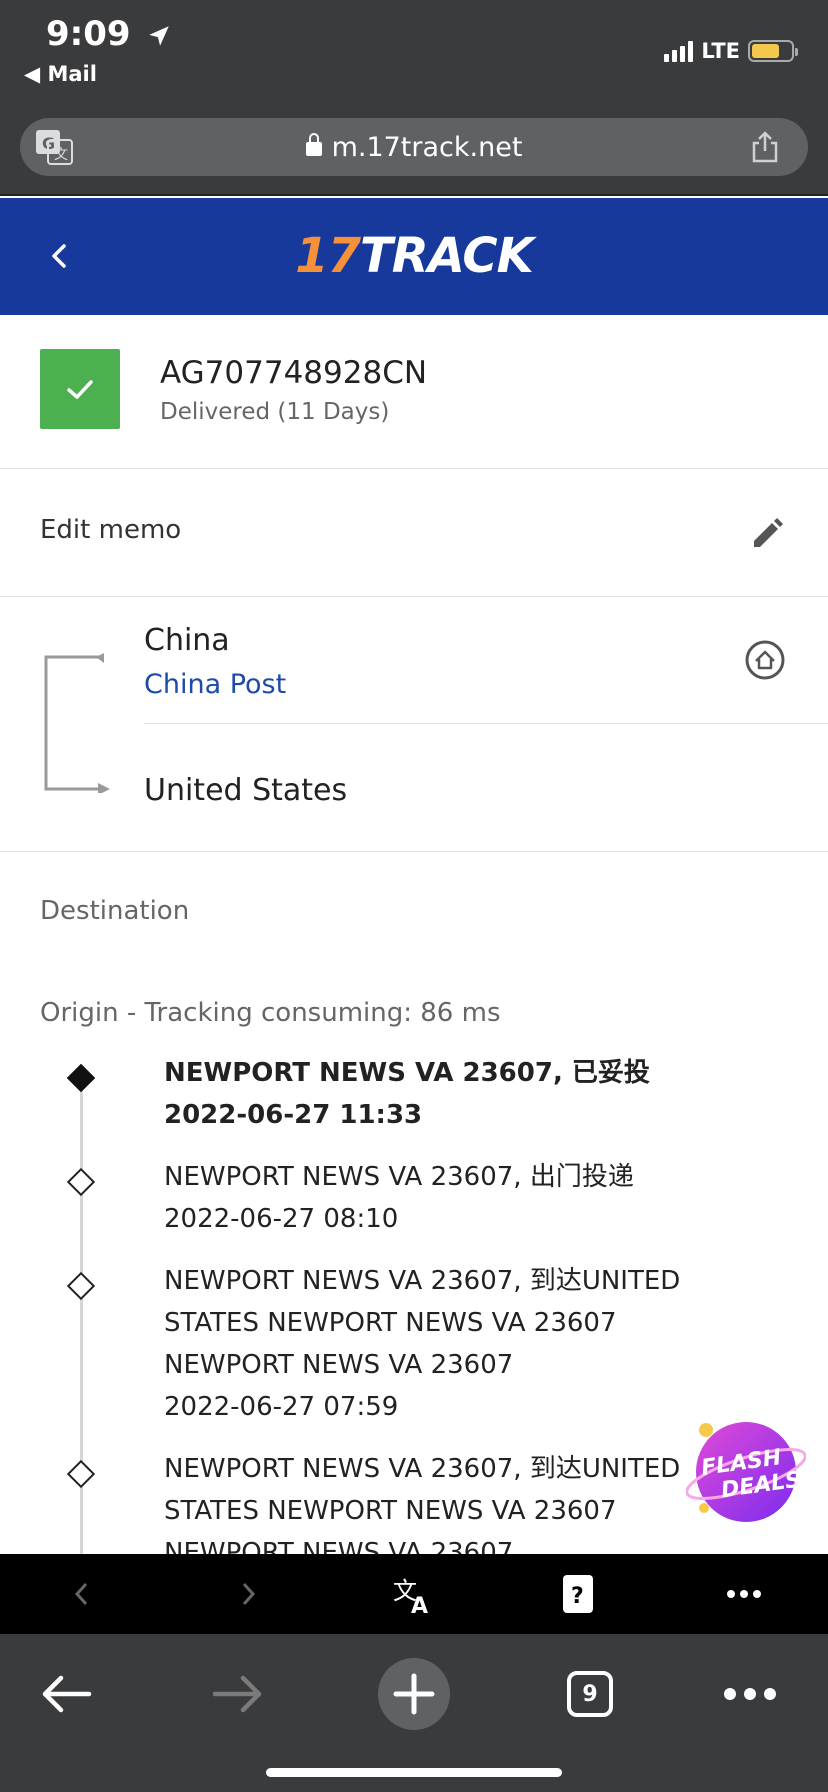 This screenshot has height=1792, width=828. I want to click on edit-memo-label: Edit memo, so click(111, 530).